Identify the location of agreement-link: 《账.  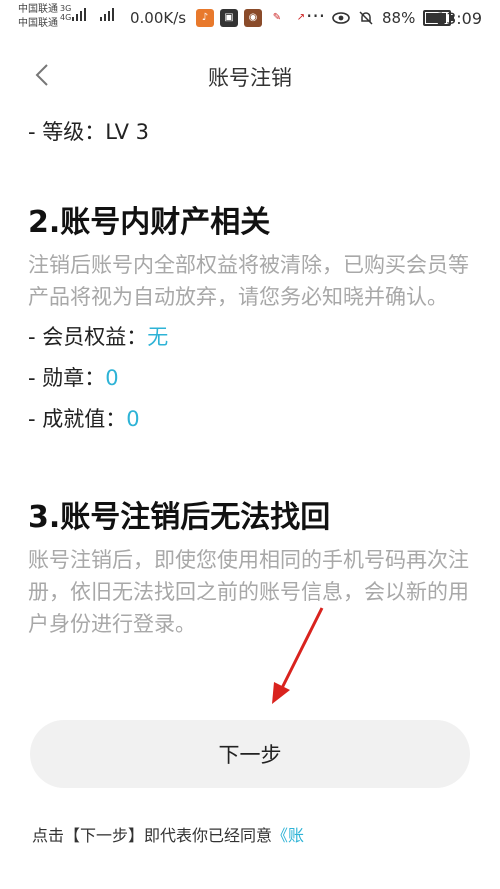
(288, 835).